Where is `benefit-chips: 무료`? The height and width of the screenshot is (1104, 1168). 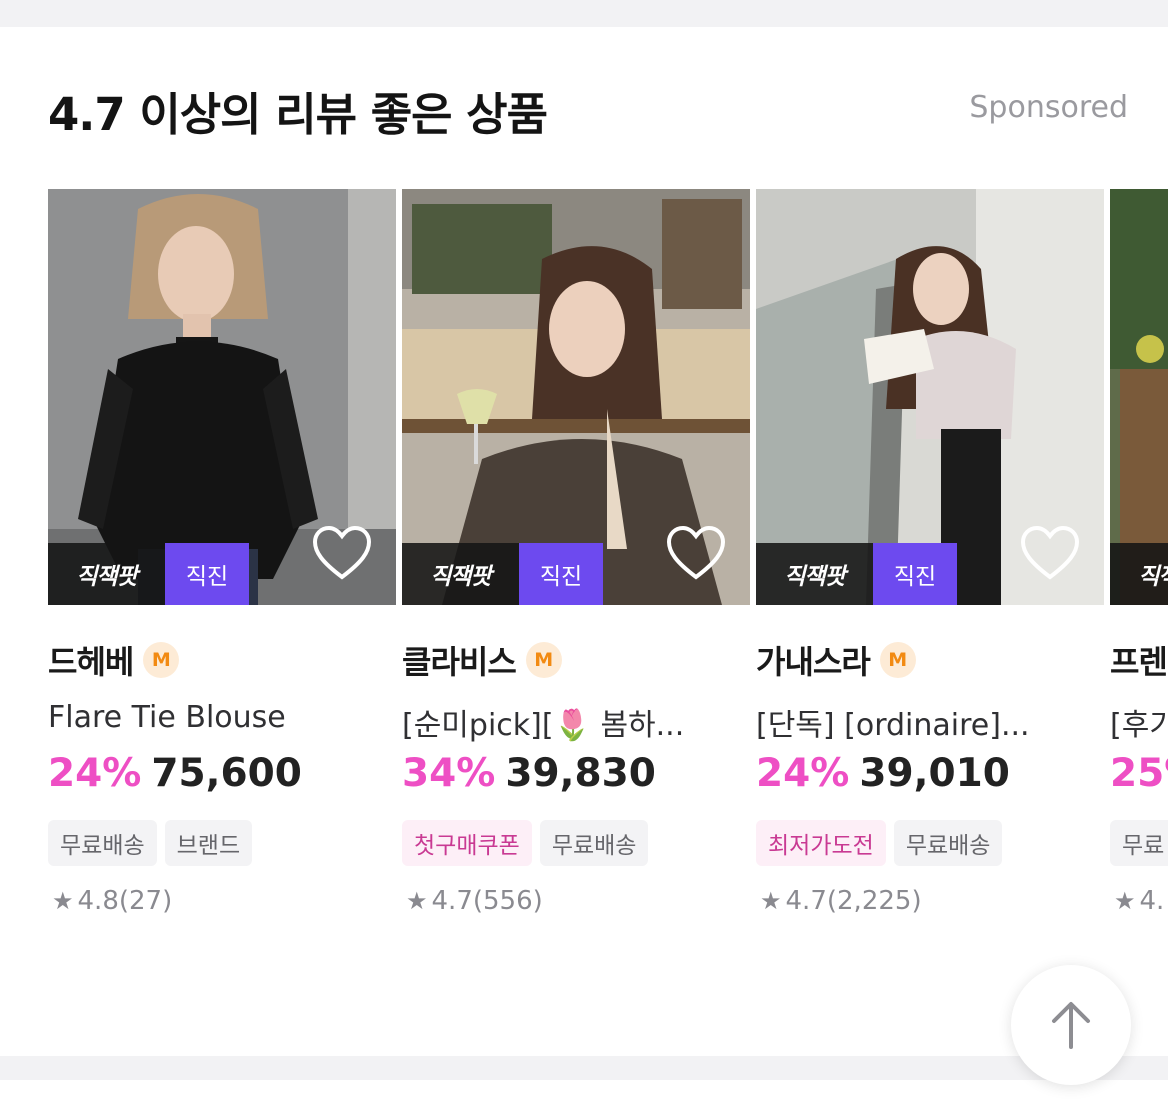 benefit-chips: 무료 is located at coordinates (1139, 843).